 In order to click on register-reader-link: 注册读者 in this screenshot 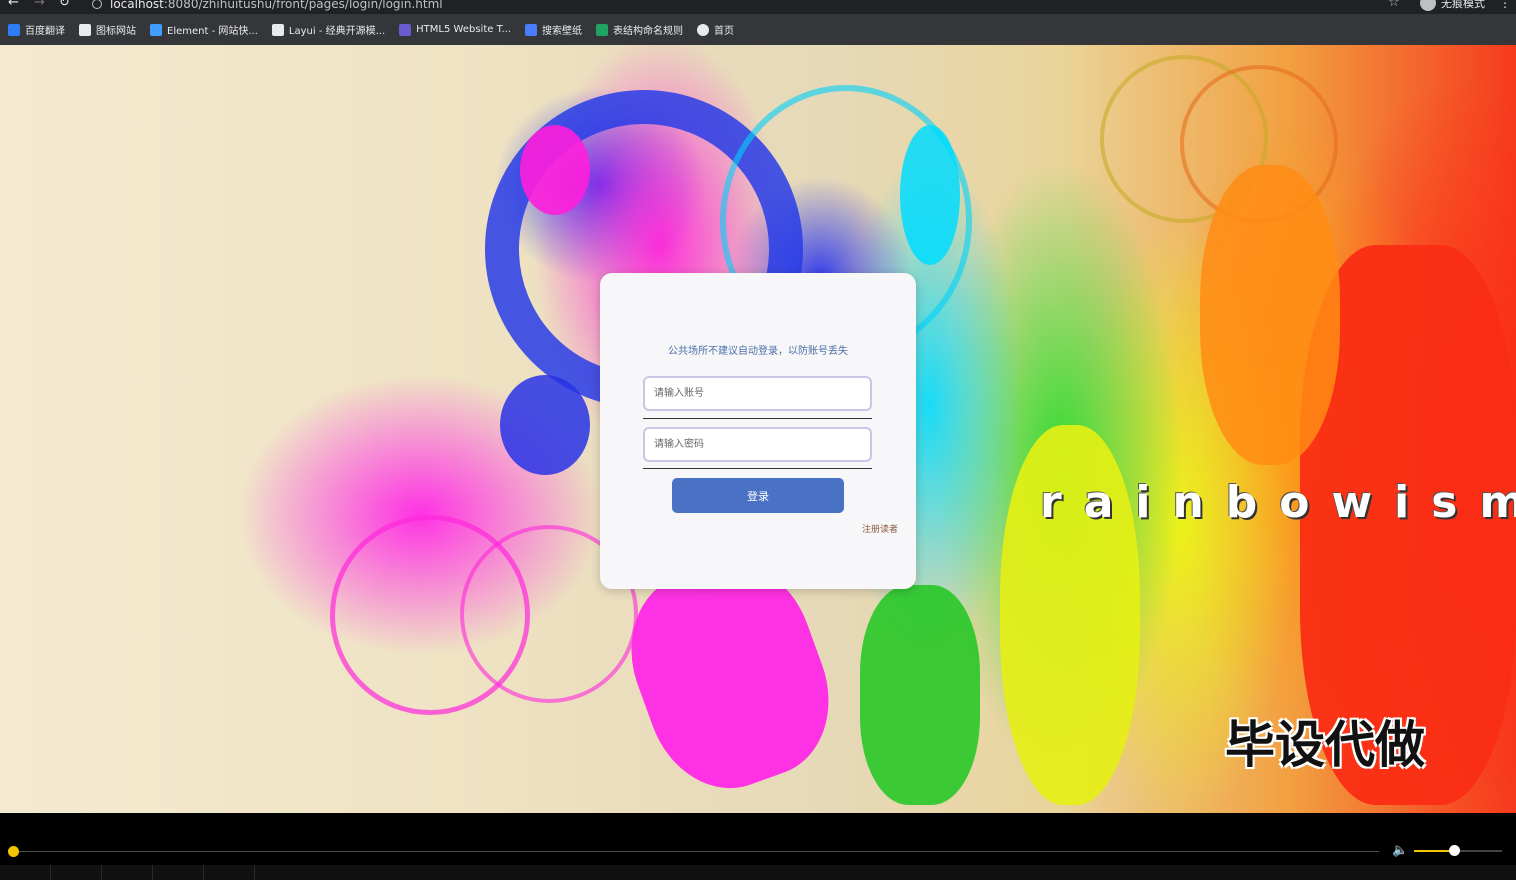, I will do `click(880, 528)`.